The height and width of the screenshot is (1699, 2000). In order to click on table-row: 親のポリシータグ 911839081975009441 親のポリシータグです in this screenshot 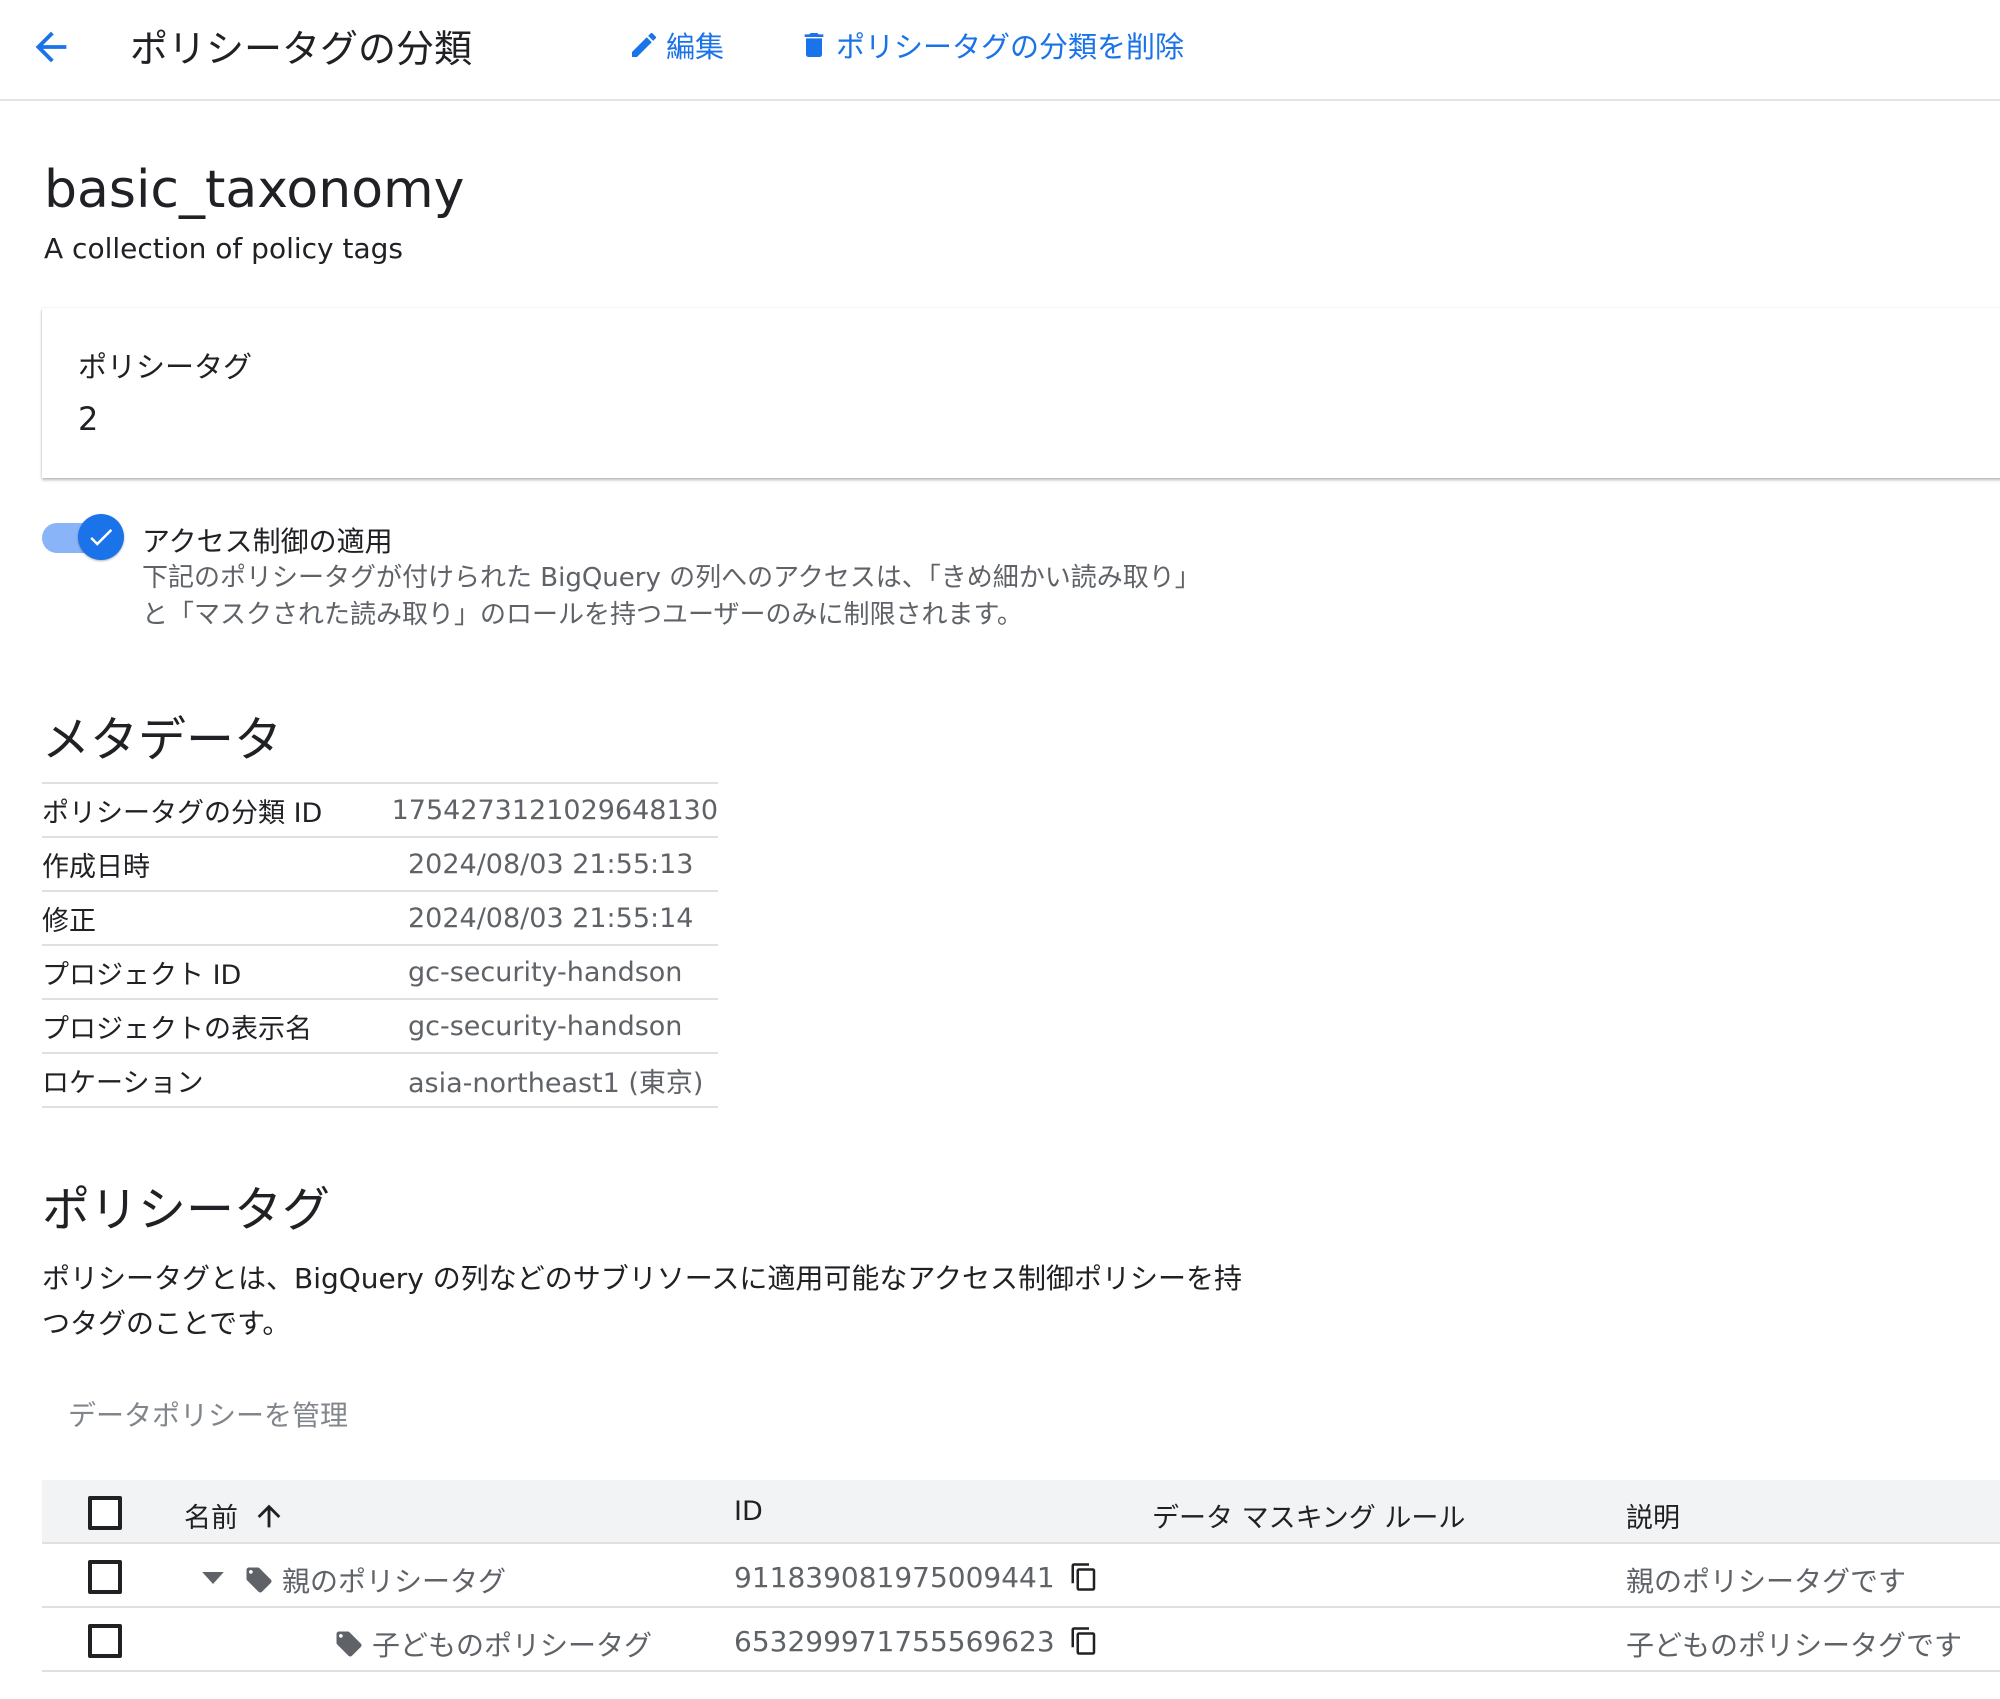, I will do `click(1021, 1576)`.